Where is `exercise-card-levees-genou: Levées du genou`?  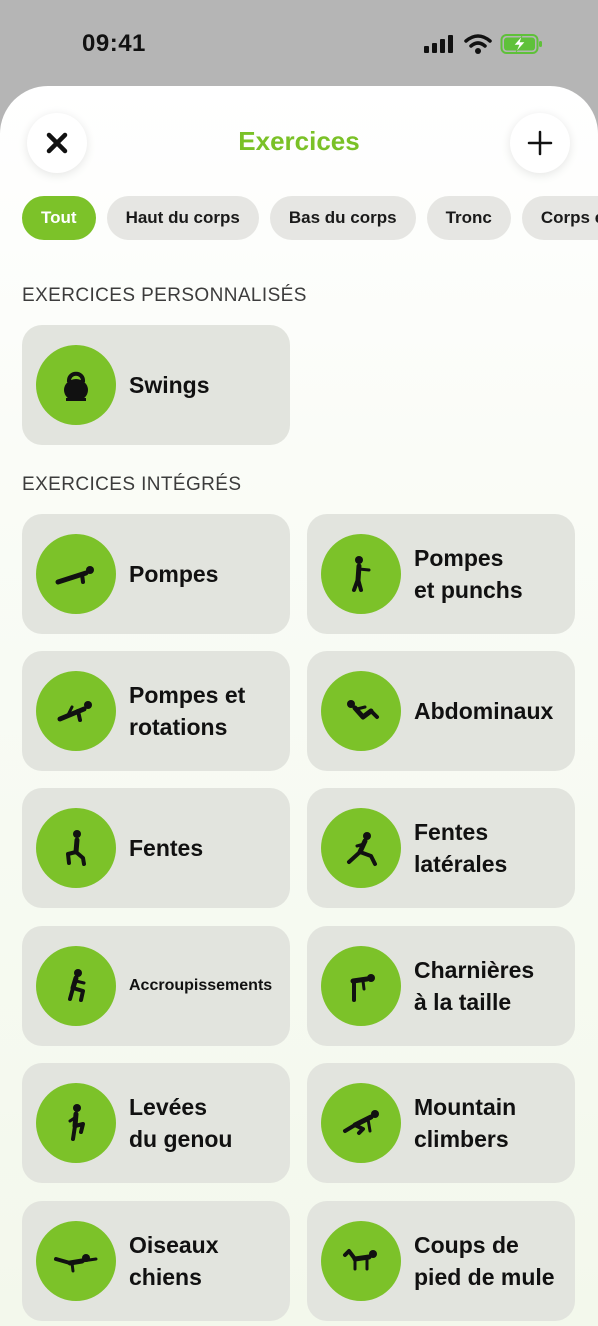
exercise-card-levees-genou: Levées du genou is located at coordinates (156, 1123).